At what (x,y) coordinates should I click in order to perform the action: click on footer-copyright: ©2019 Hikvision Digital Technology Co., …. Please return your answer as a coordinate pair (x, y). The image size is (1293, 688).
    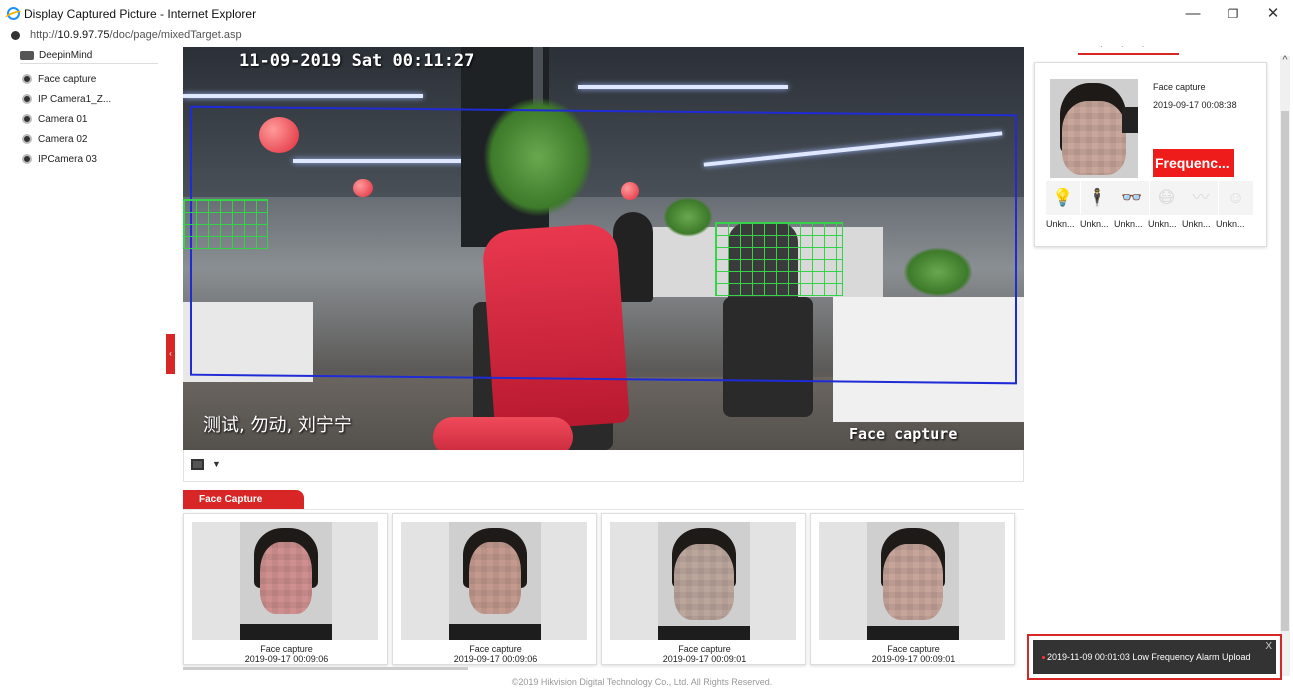
    Looking at the image, I should click on (642, 682).